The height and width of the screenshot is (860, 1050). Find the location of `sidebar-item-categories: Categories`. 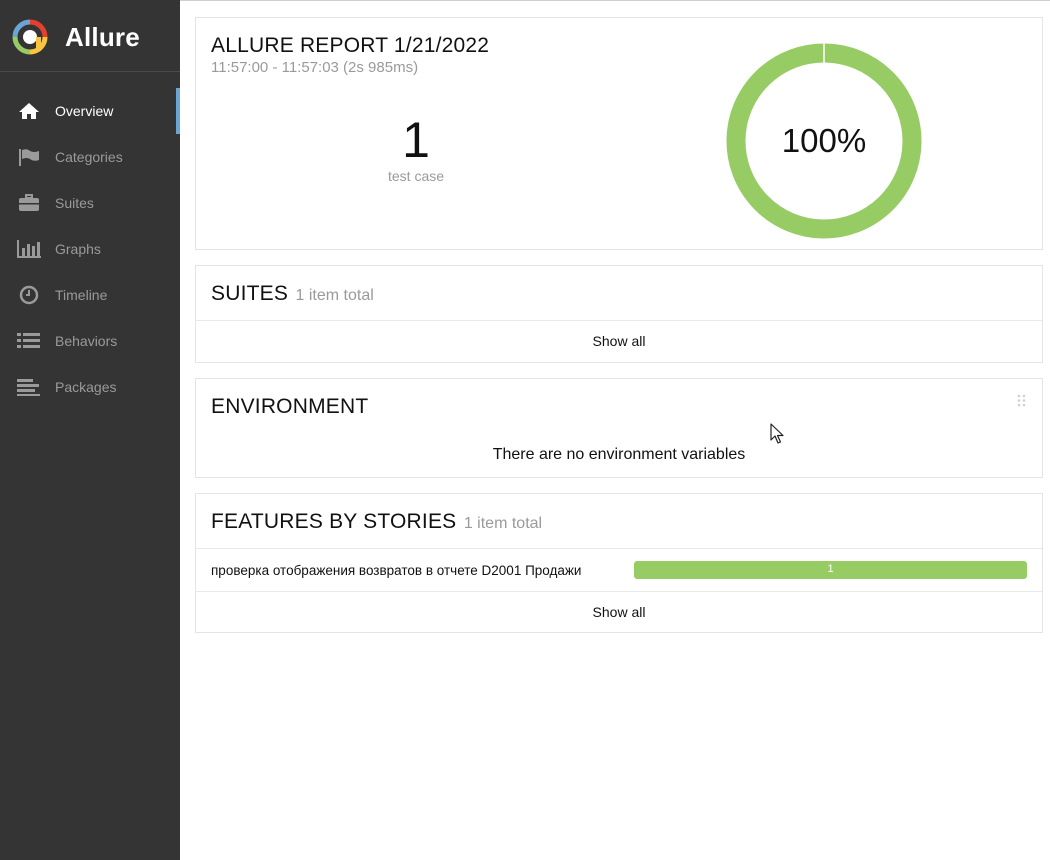

sidebar-item-categories: Categories is located at coordinates (90, 157).